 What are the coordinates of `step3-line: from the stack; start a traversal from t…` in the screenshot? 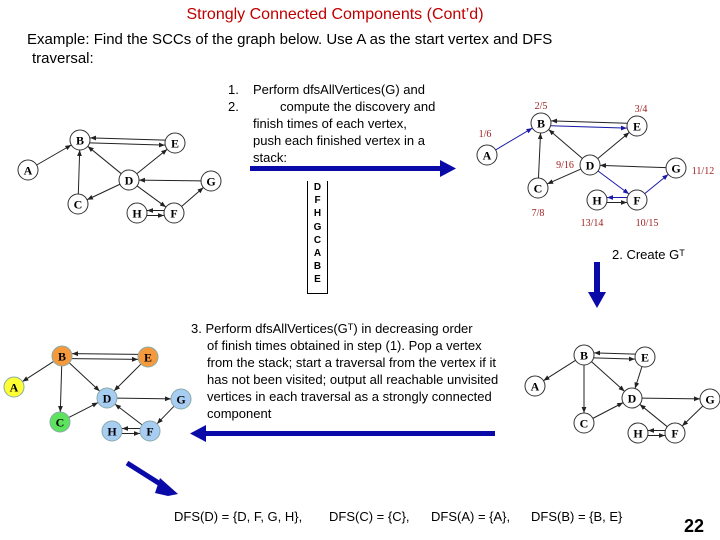 It's located at (351, 362).